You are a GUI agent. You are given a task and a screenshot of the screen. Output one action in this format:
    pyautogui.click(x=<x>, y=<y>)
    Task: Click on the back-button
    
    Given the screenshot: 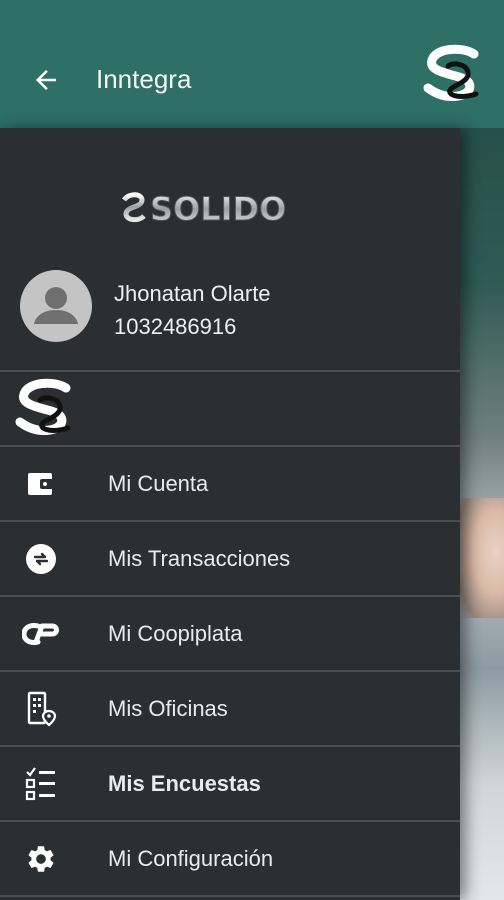 What is the action you would take?
    pyautogui.click(x=46, y=80)
    